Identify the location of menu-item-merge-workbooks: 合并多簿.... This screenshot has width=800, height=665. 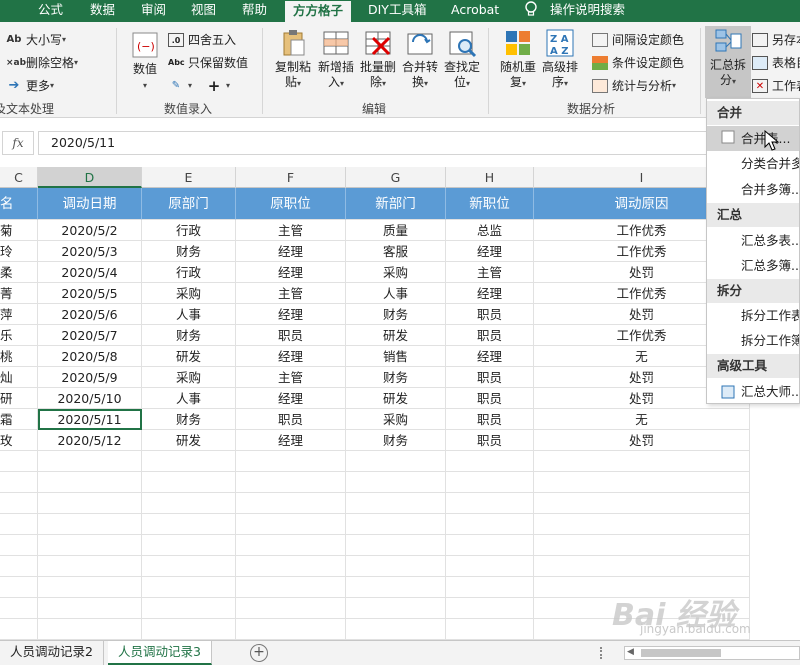
(753, 189).